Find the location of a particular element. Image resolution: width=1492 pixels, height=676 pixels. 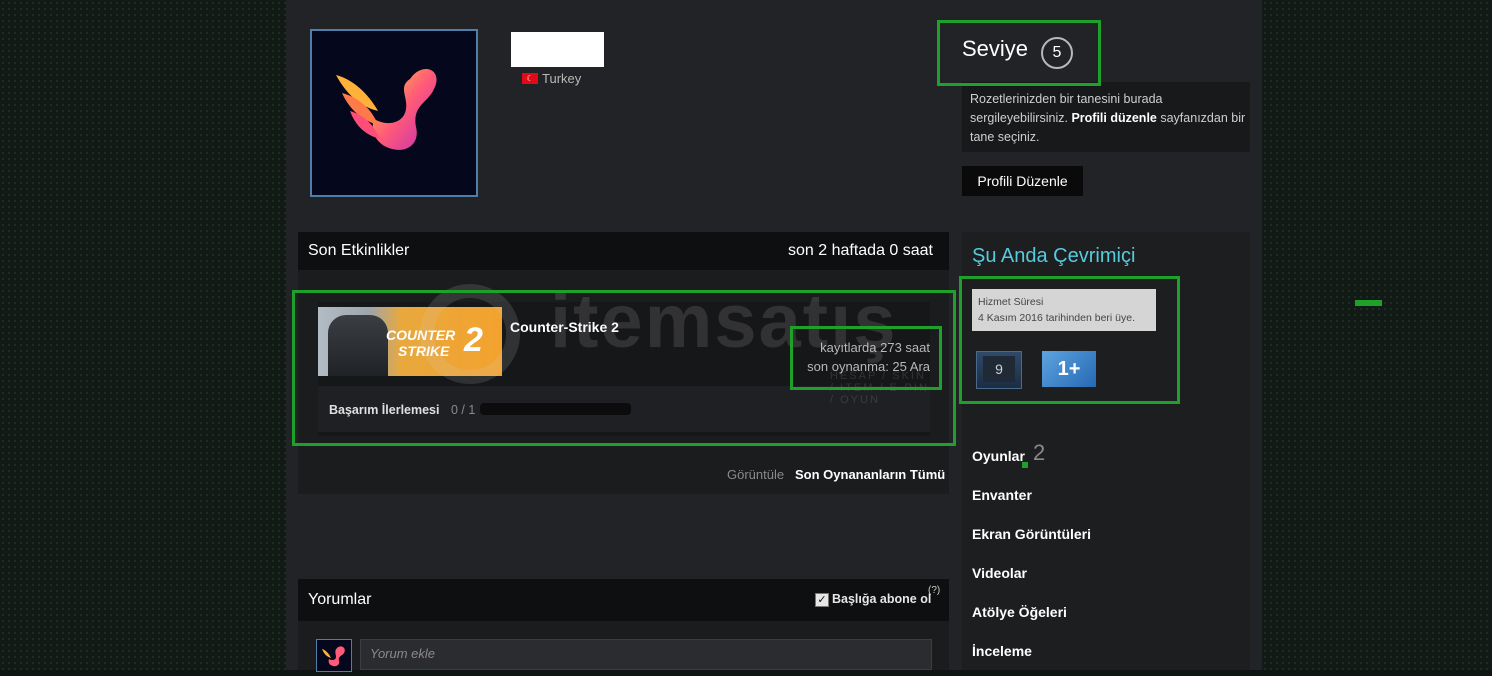

edit-profile-button: Profili Düzenle is located at coordinates (1022, 181).